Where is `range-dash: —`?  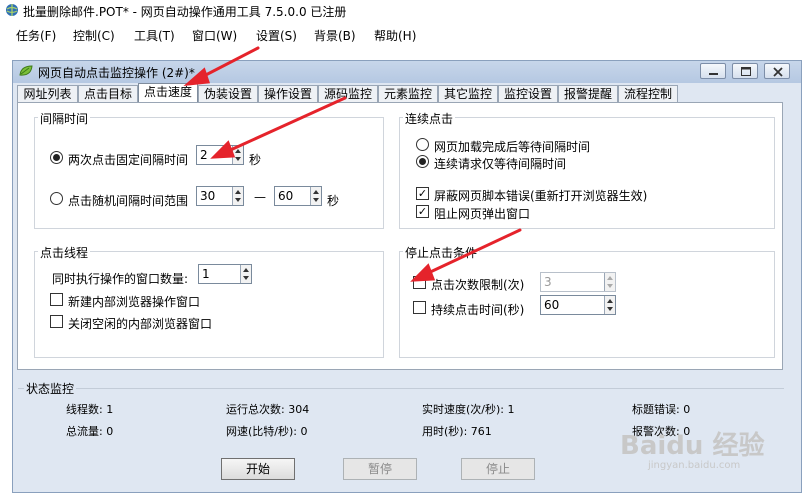 range-dash: — is located at coordinates (260, 197).